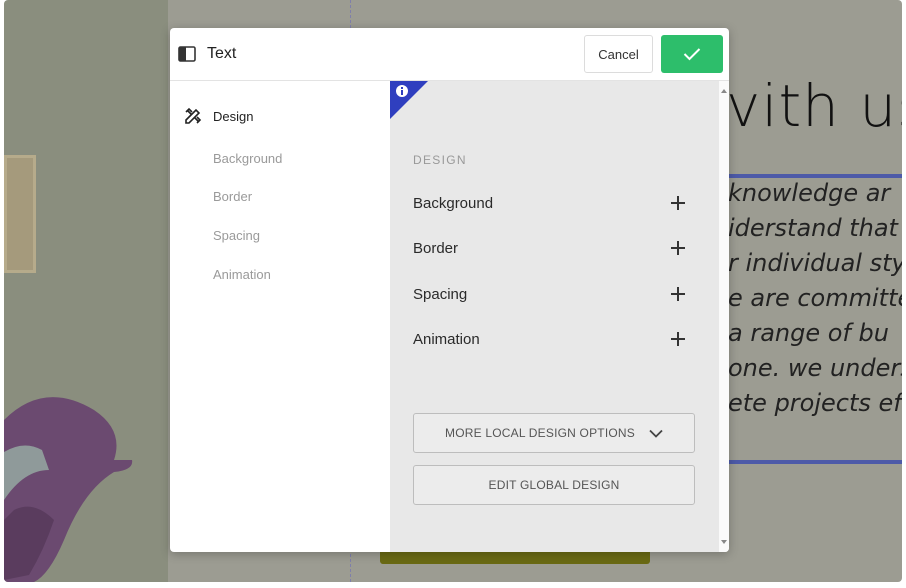  Describe the element at coordinates (236, 235) in the screenshot. I see `sidebar-item-spacing: Spacing` at that location.